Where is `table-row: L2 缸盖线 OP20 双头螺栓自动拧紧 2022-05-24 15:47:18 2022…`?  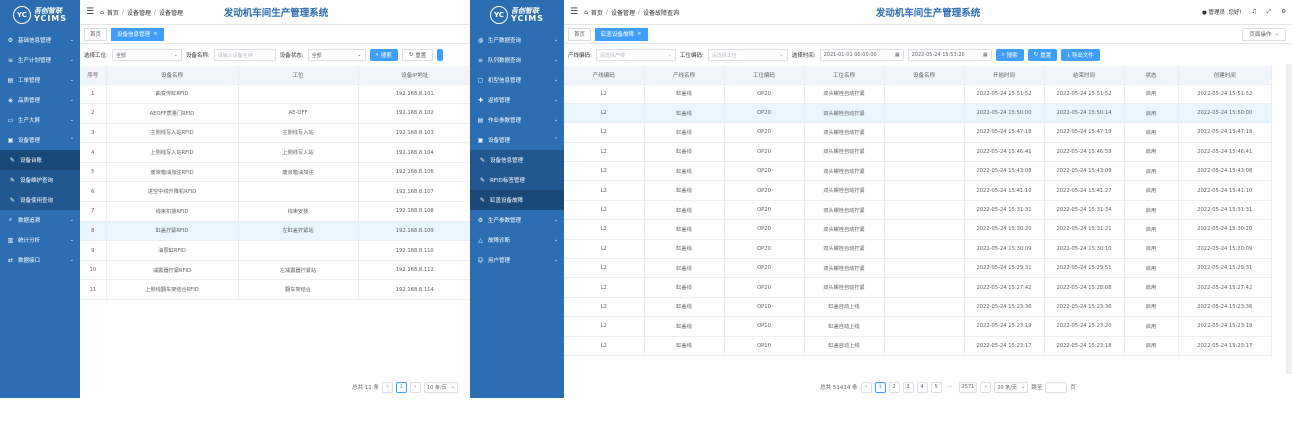 table-row: L2 缸盖线 OP20 双头螺栓自动拧紧 2022-05-24 15:47:18 2022… is located at coordinates (918, 132).